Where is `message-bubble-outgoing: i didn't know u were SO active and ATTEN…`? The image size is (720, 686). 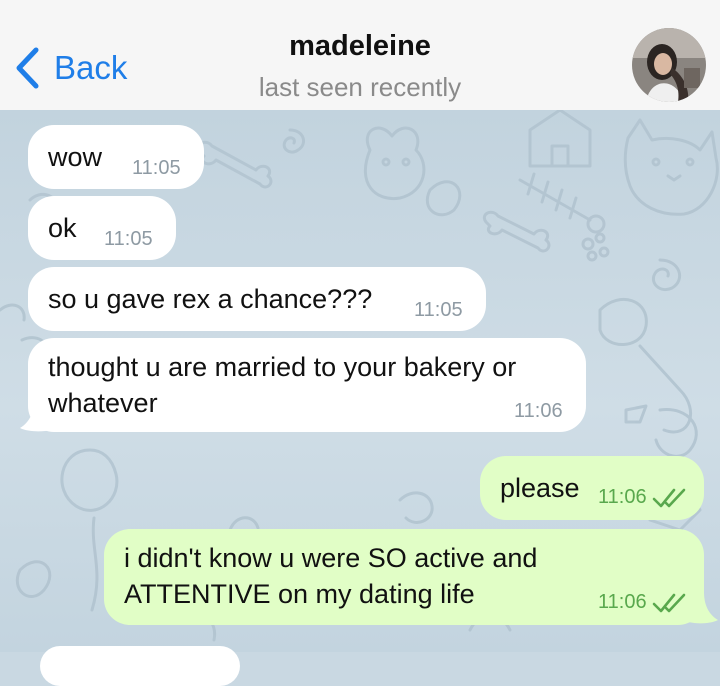 message-bubble-outgoing: i didn't know u were SO active and ATTEN… is located at coordinates (404, 577).